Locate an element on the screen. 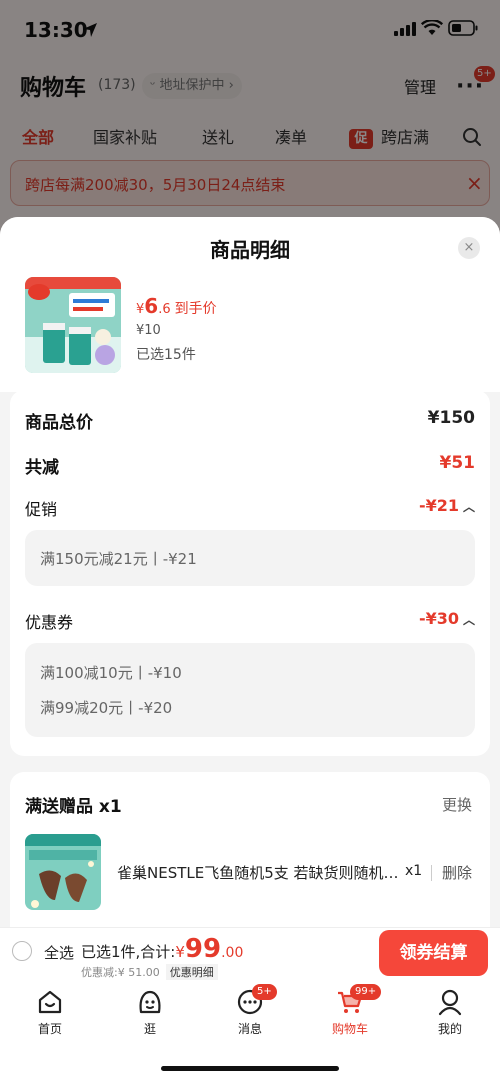  home-icon is located at coordinates (50, 1002).